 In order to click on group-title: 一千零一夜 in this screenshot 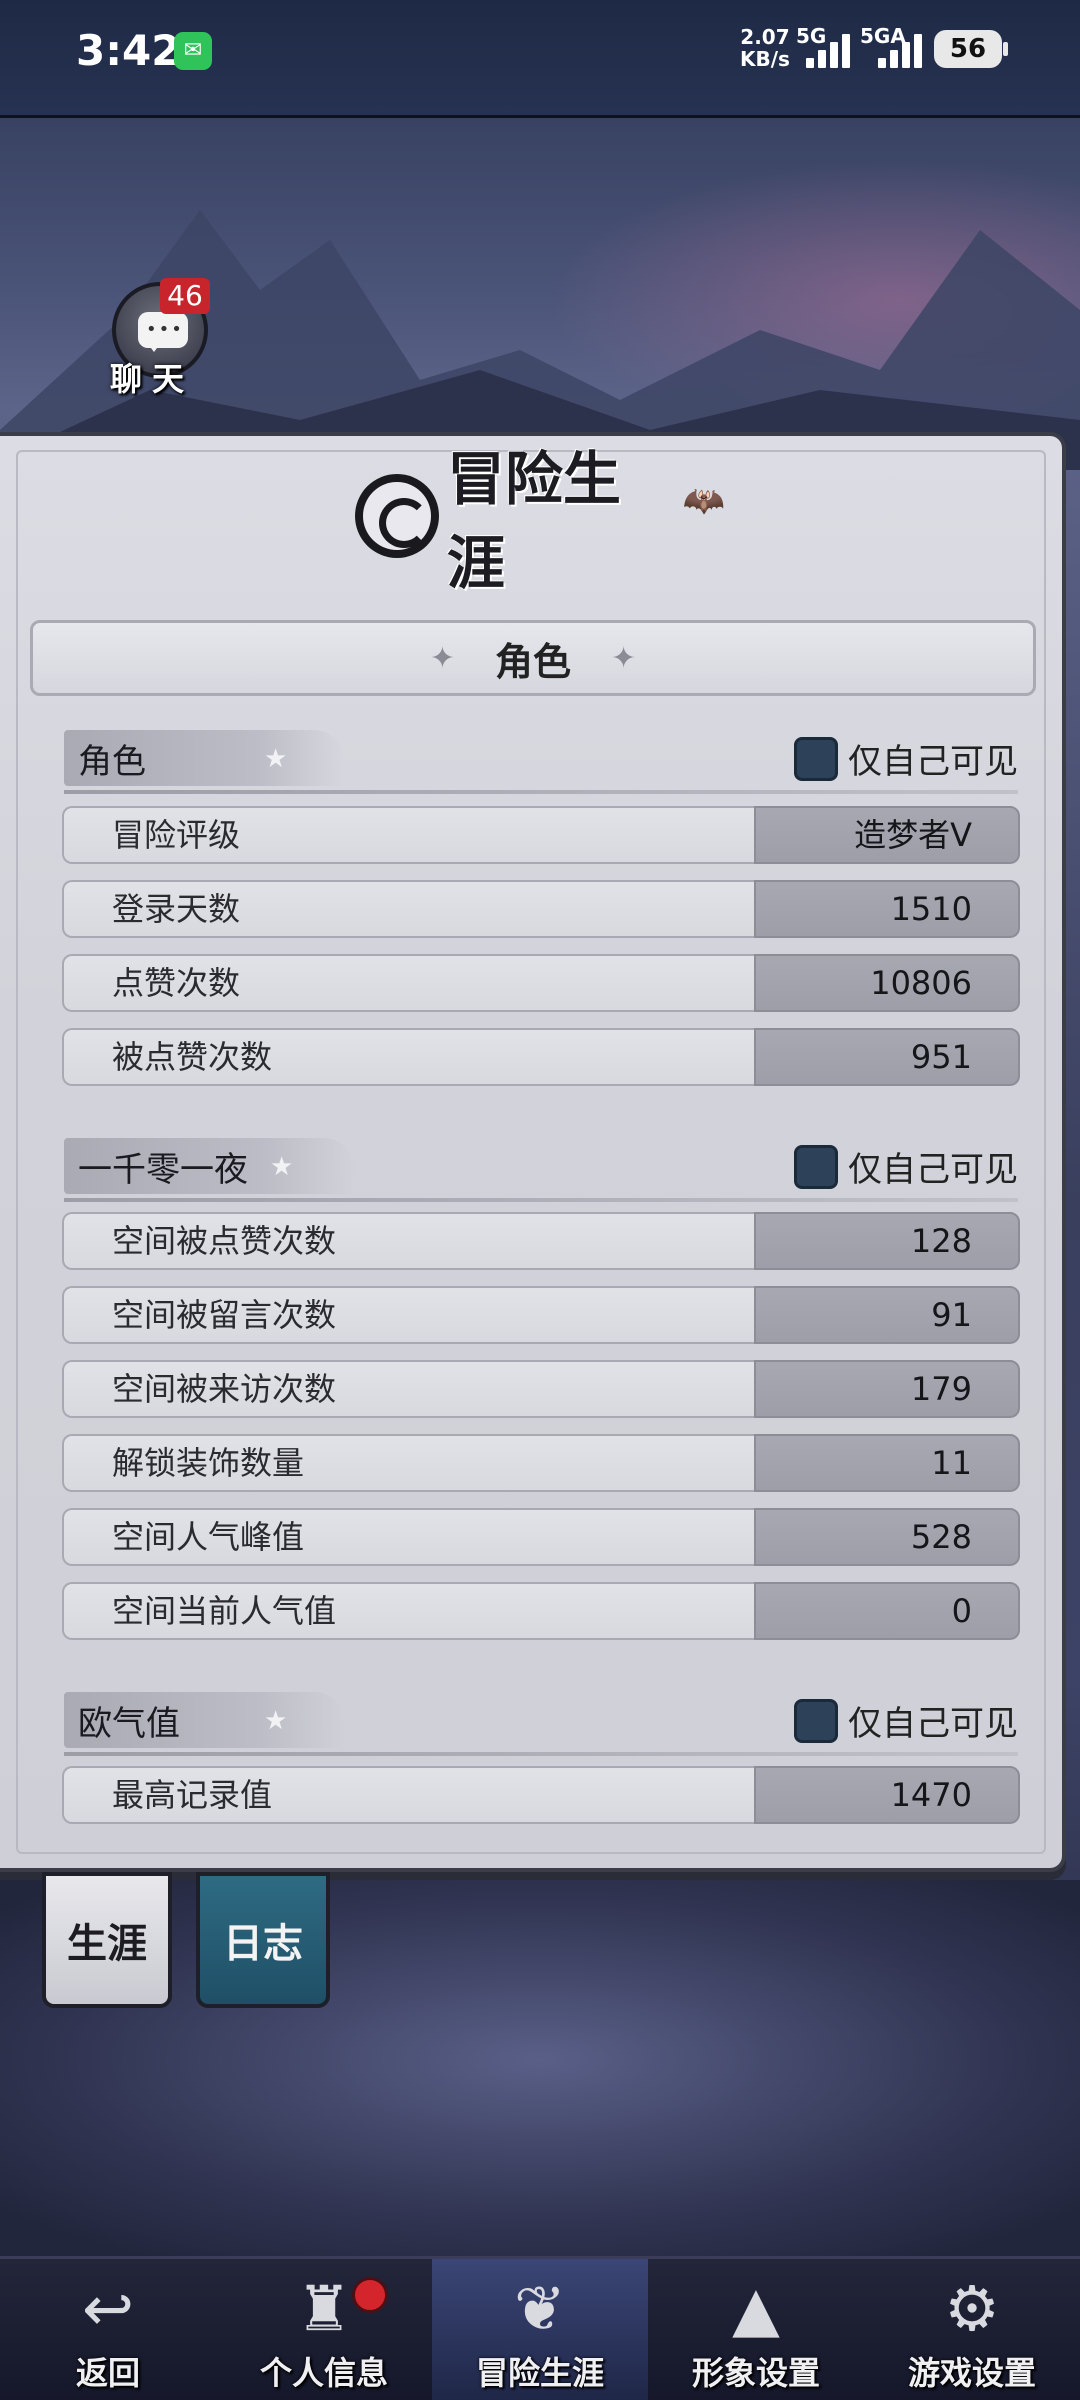, I will do `click(209, 1166)`.